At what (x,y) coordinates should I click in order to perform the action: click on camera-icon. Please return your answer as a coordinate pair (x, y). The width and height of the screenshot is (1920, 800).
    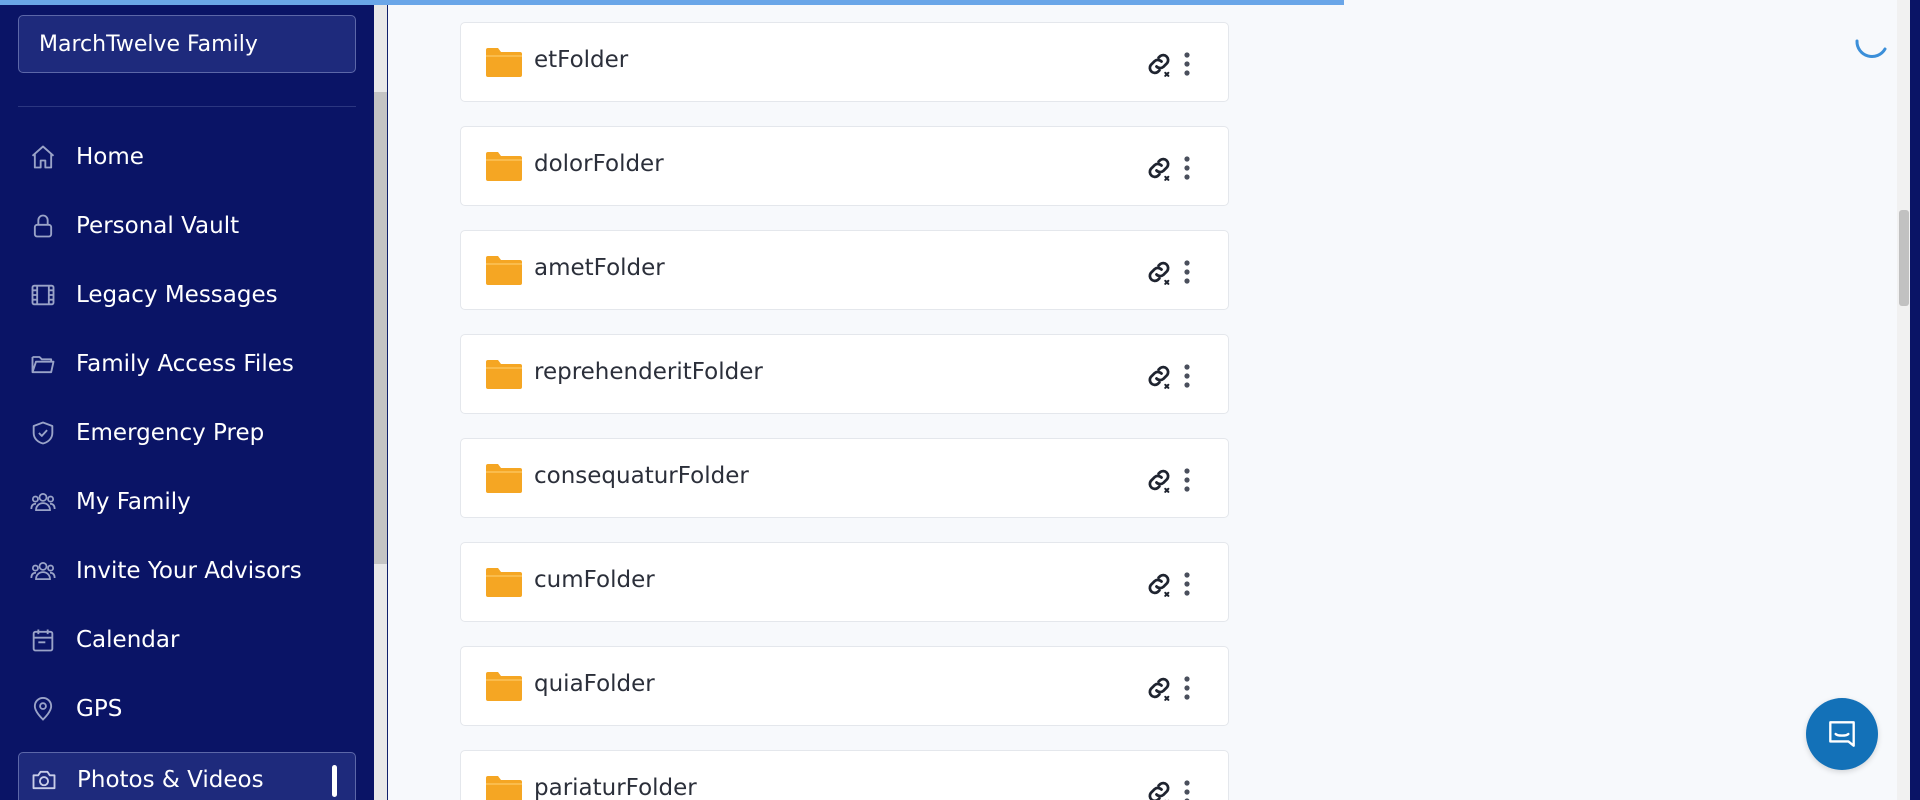
    Looking at the image, I should click on (44, 780).